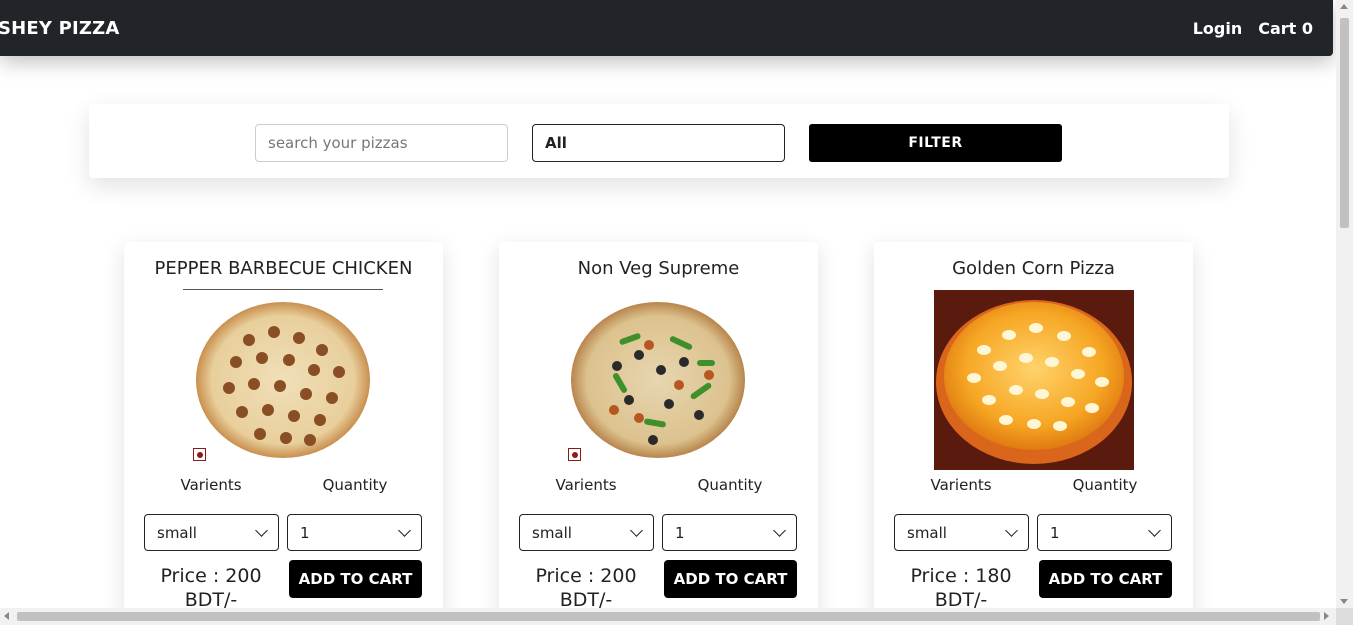  I want to click on search-input, so click(381, 143).